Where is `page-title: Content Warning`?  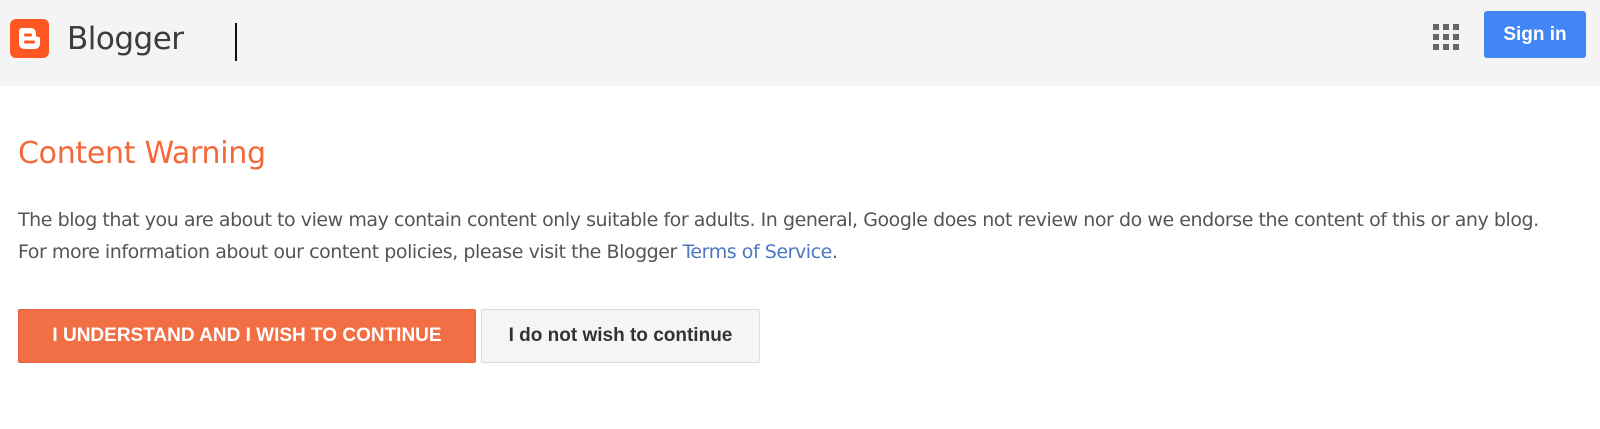
page-title: Content Warning is located at coordinates (142, 153).